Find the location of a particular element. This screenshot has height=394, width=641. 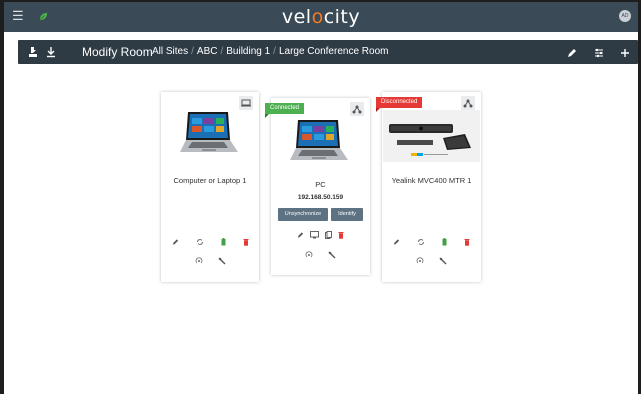

device-name: PC is located at coordinates (320, 184).